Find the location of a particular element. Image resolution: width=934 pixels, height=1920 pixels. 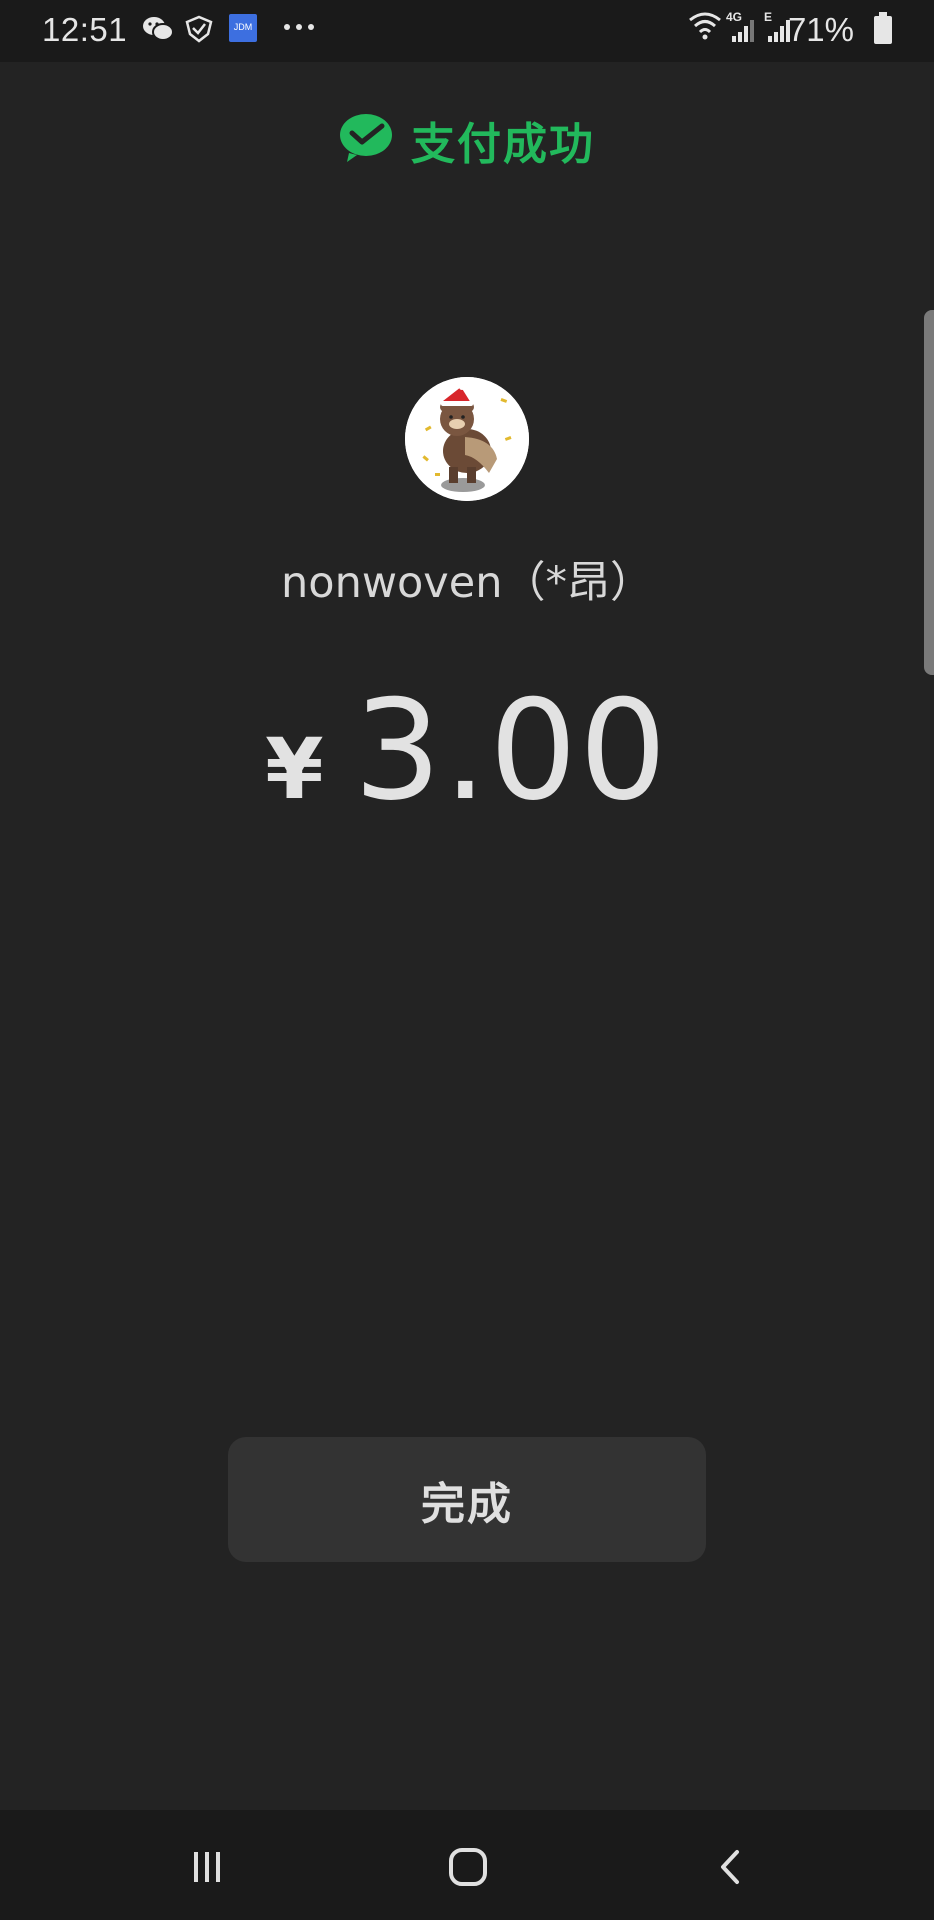

page-title: 支付成功 is located at coordinates (503, 144).